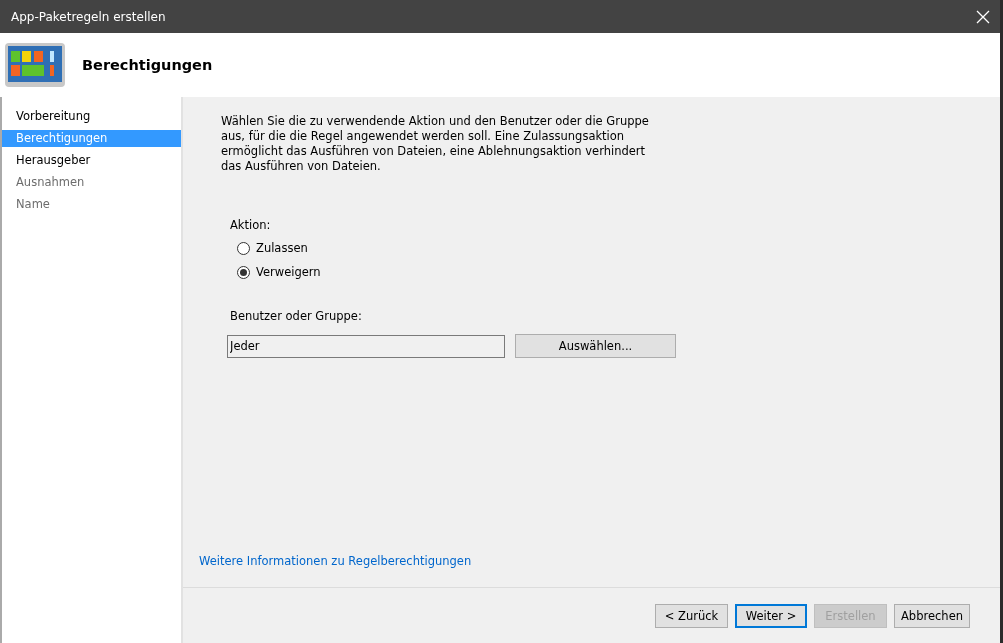 Image resolution: width=1003 pixels, height=643 pixels. Describe the element at coordinates (147, 65) in the screenshot. I see `page-heading: Berechtigungen` at that location.